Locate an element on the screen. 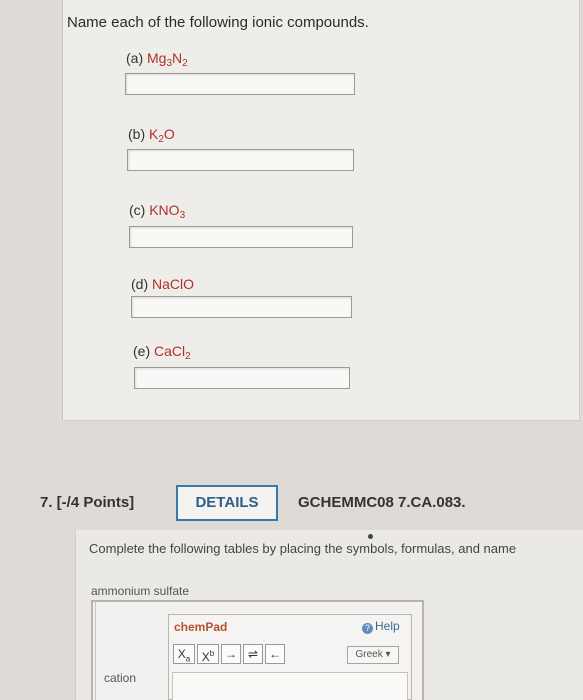 This screenshot has width=583, height=700. answer-b-input is located at coordinates (240, 160).